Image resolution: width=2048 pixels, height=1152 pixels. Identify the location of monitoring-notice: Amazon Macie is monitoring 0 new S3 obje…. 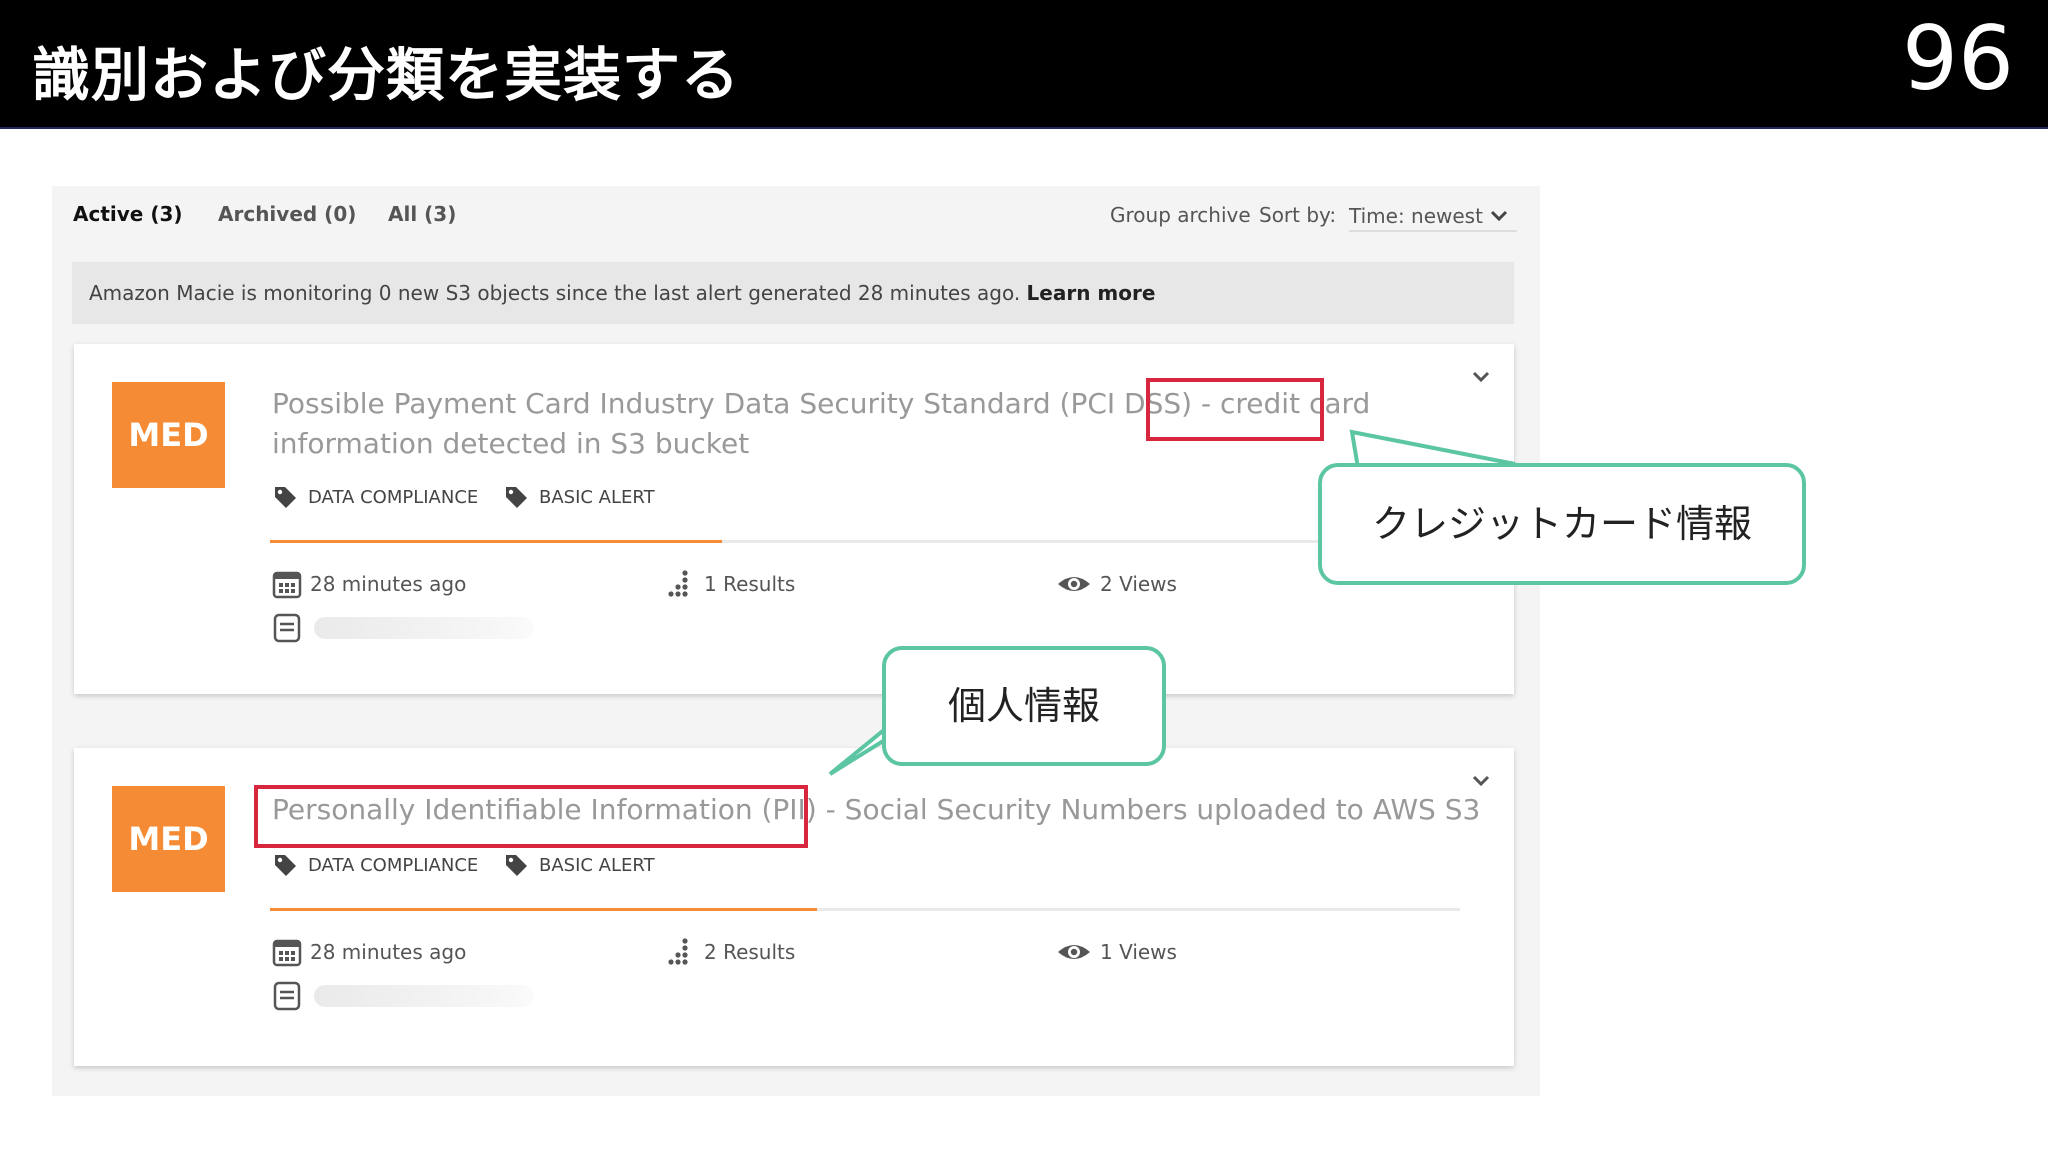
(793, 293).